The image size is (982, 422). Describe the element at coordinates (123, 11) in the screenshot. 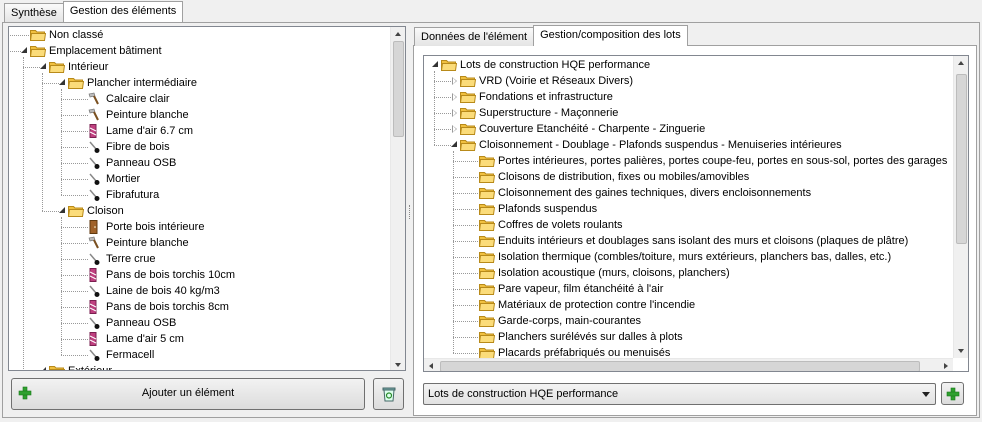

I see `tab-gestion-elements: Gestion des éléments` at that location.